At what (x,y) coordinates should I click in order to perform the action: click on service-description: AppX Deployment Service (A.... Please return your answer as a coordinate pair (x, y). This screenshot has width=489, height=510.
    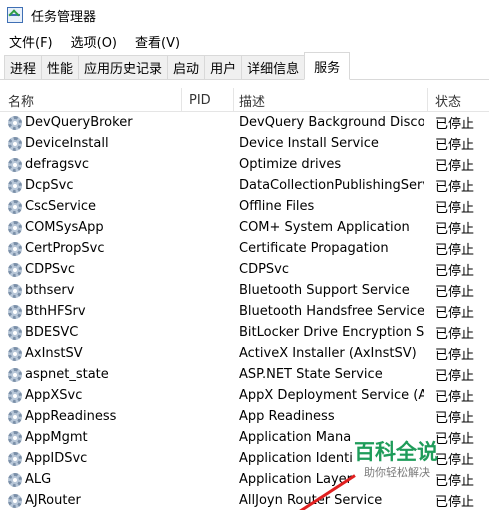
    Looking at the image, I should click on (331, 395).